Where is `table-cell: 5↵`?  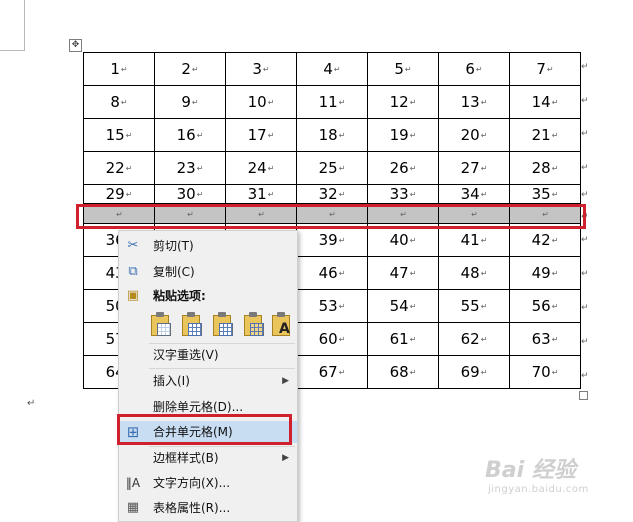 table-cell: 5↵ is located at coordinates (403, 69).